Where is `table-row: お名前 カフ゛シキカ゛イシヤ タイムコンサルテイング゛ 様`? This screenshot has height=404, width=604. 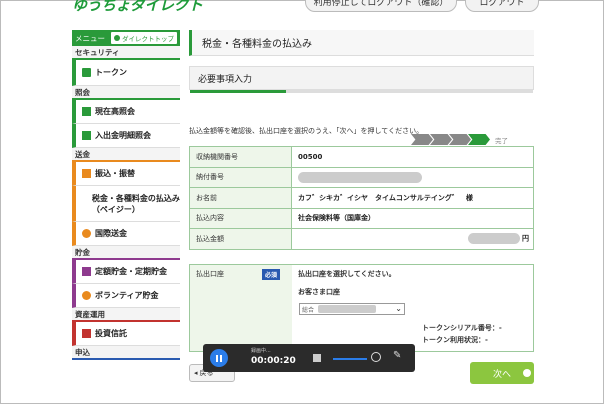
table-row: お名前 カフ゛シキカ゛イシヤ タイムコンサルテイング゛ 様 is located at coordinates (361, 198).